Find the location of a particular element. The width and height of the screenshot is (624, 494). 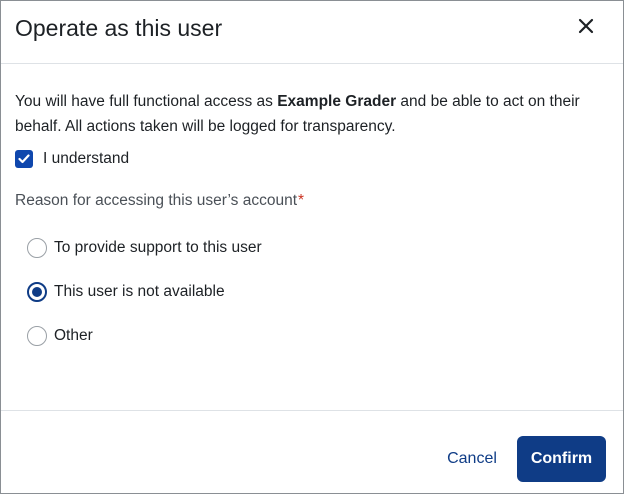

reason-option-label: This user is not available is located at coordinates (139, 291).